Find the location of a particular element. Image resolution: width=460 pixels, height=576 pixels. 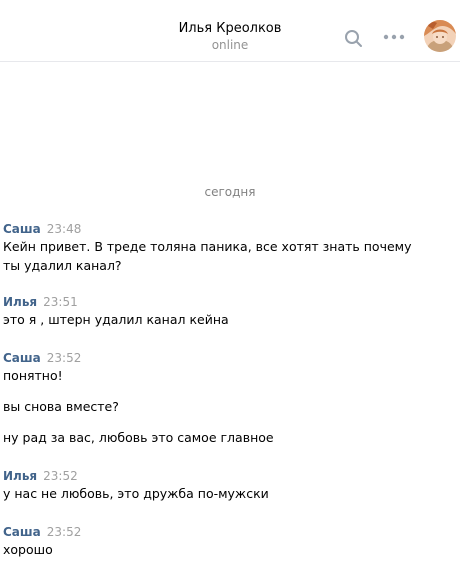

date-divider: сегодня is located at coordinates (230, 192).